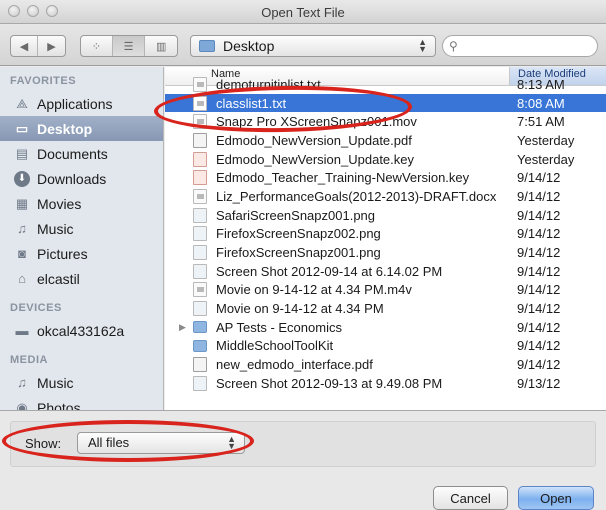 The image size is (606, 510). I want to click on show-file-type-popup: All files ▲ ▼, so click(161, 443).